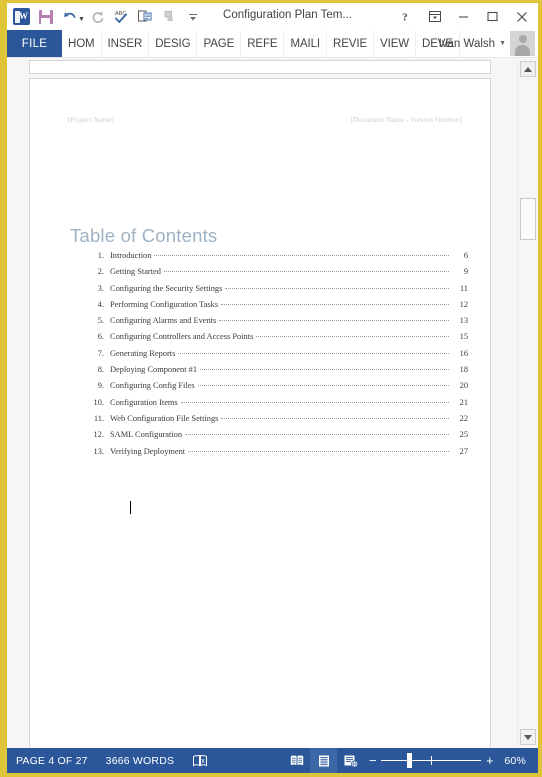 The width and height of the screenshot is (542, 777). I want to click on avatar, so click(522, 43).